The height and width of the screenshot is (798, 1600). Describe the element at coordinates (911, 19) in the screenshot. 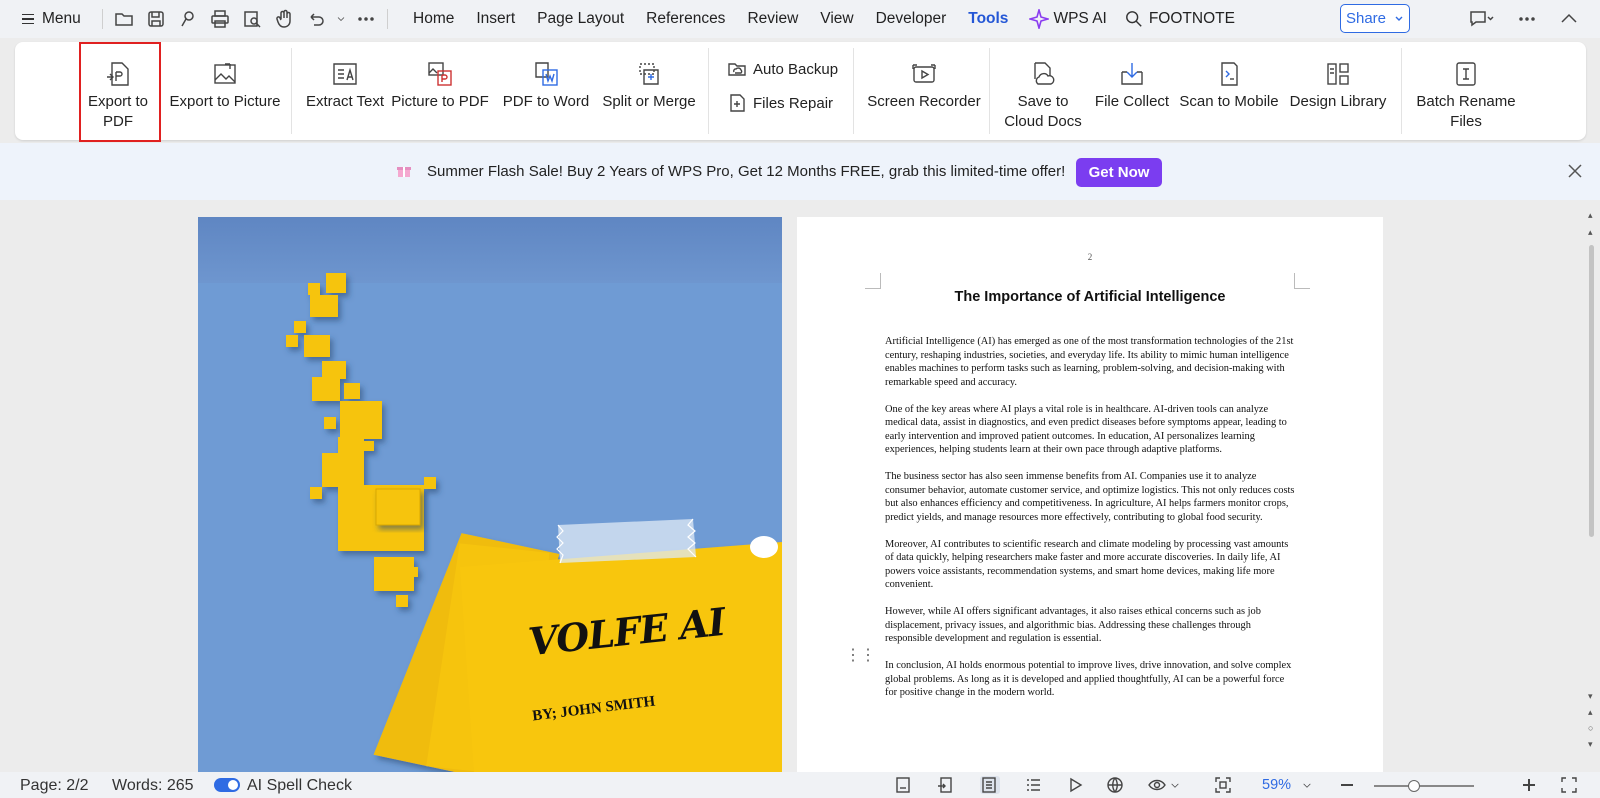

I see `tab-developer: Developer` at that location.